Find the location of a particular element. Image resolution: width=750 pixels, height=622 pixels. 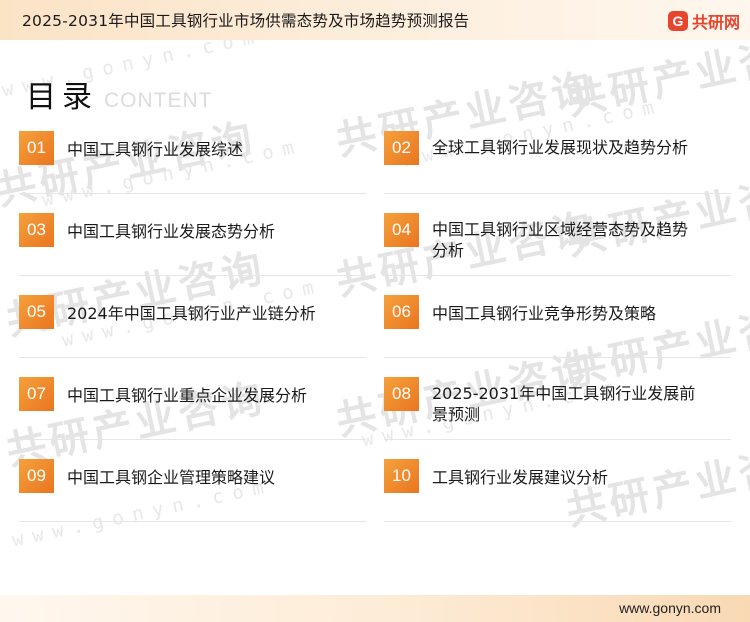

toc-number-badge: 03 is located at coordinates (36, 230).